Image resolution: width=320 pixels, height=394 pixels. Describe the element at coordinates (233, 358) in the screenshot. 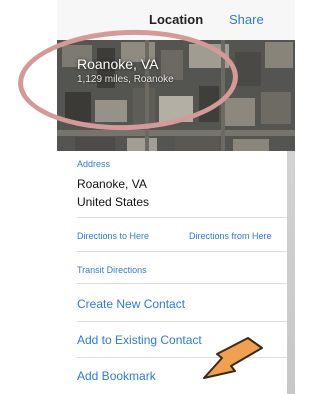

I see `annotation-arrow-icon` at that location.